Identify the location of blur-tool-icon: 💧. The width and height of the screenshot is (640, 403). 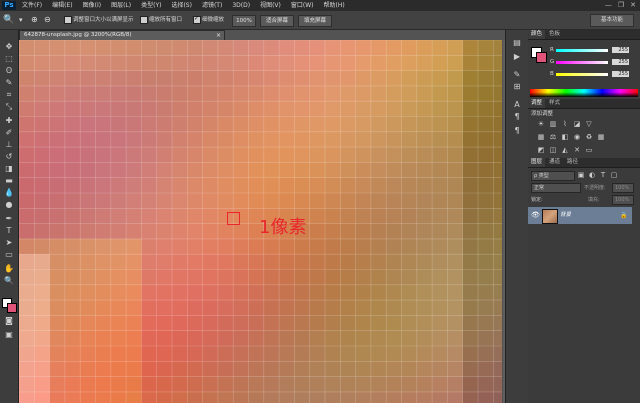
(9, 193).